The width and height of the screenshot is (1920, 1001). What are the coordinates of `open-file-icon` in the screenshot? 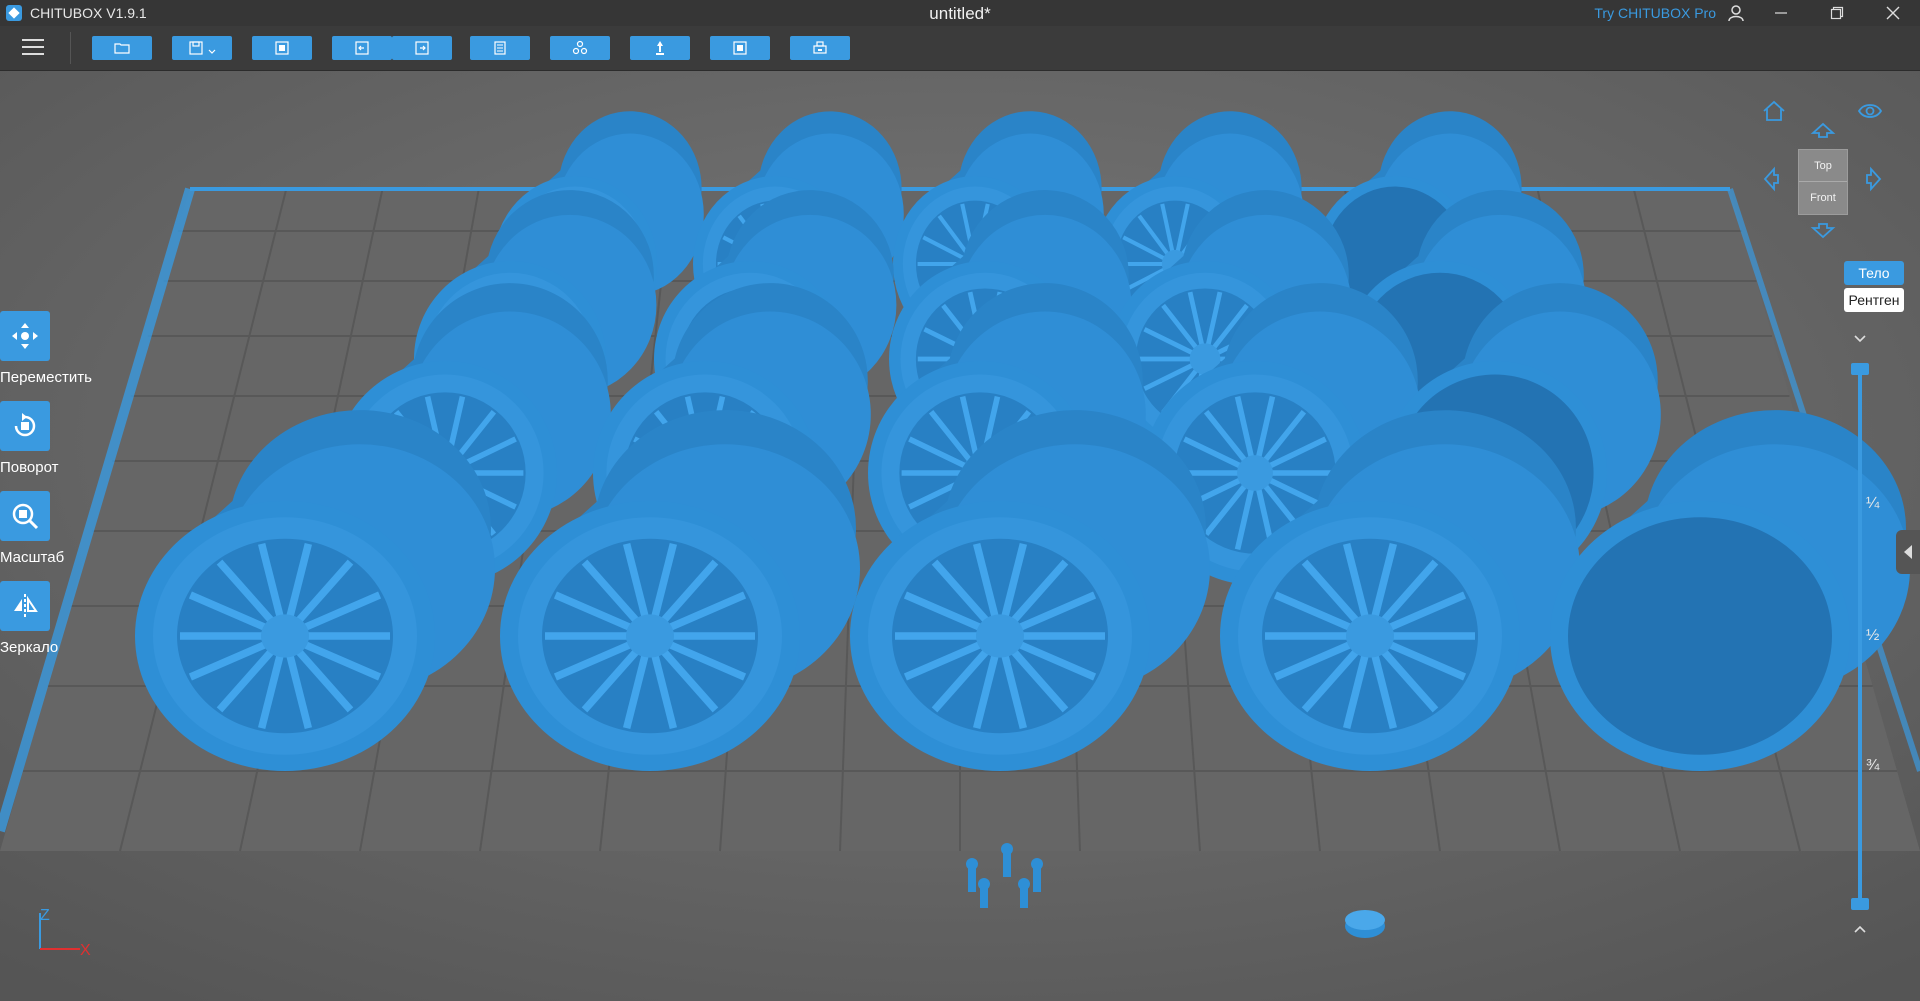 It's located at (122, 48).